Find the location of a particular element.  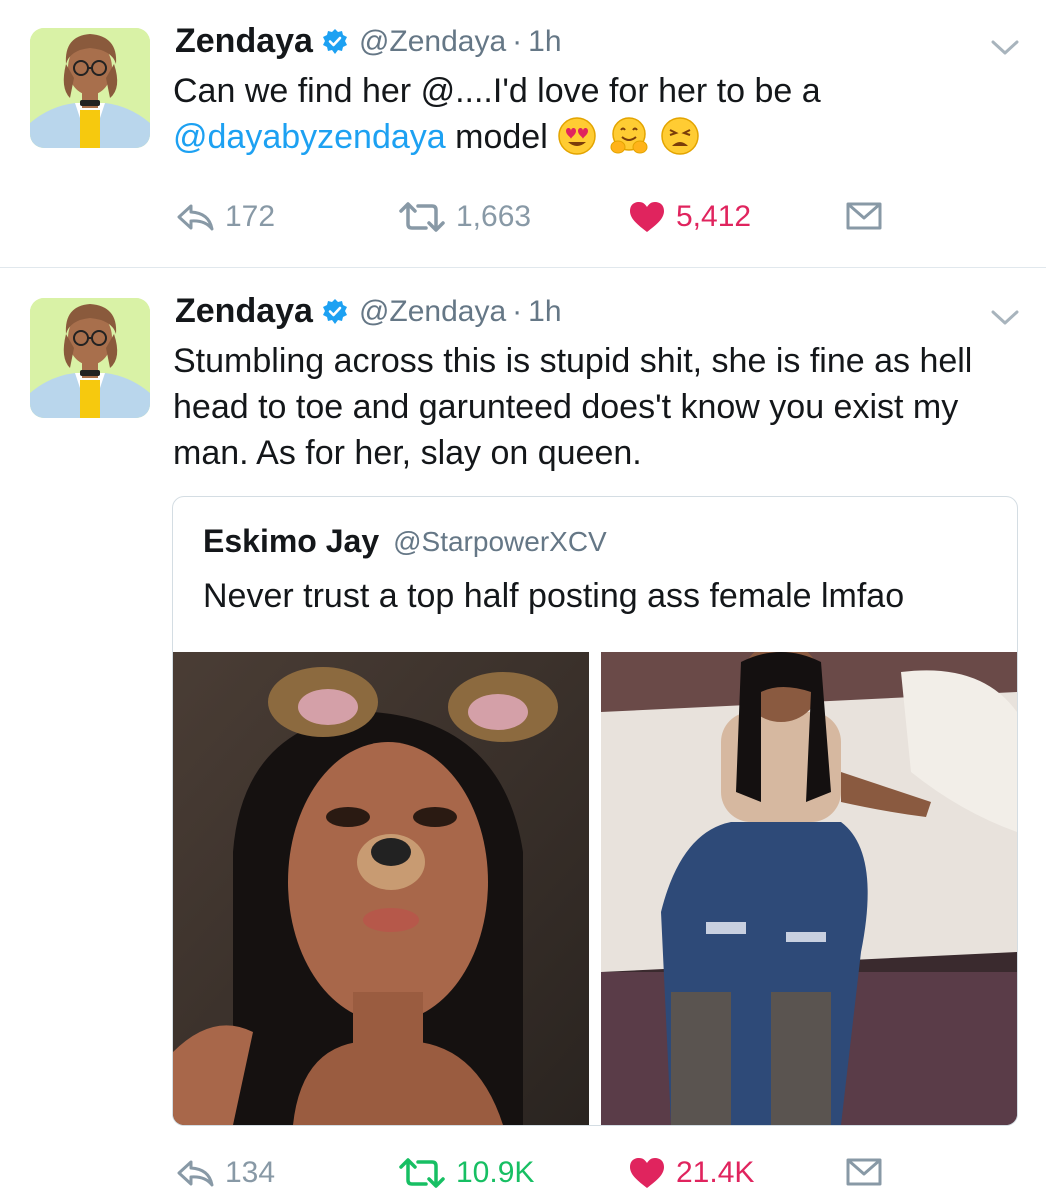

quoted-tweet-header: Eskimo Jay @StarpowerXCV is located at coordinates (405, 541).